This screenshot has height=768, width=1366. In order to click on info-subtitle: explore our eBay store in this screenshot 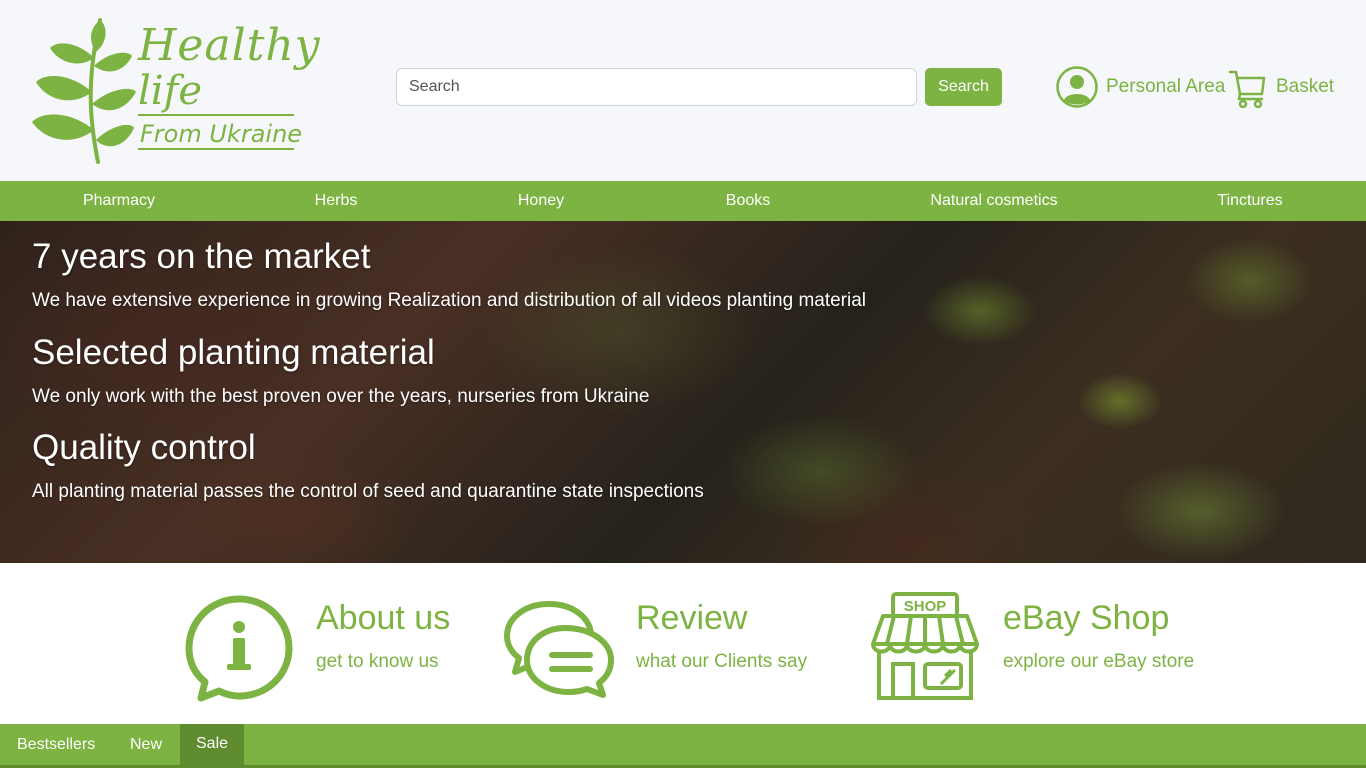, I will do `click(1099, 661)`.